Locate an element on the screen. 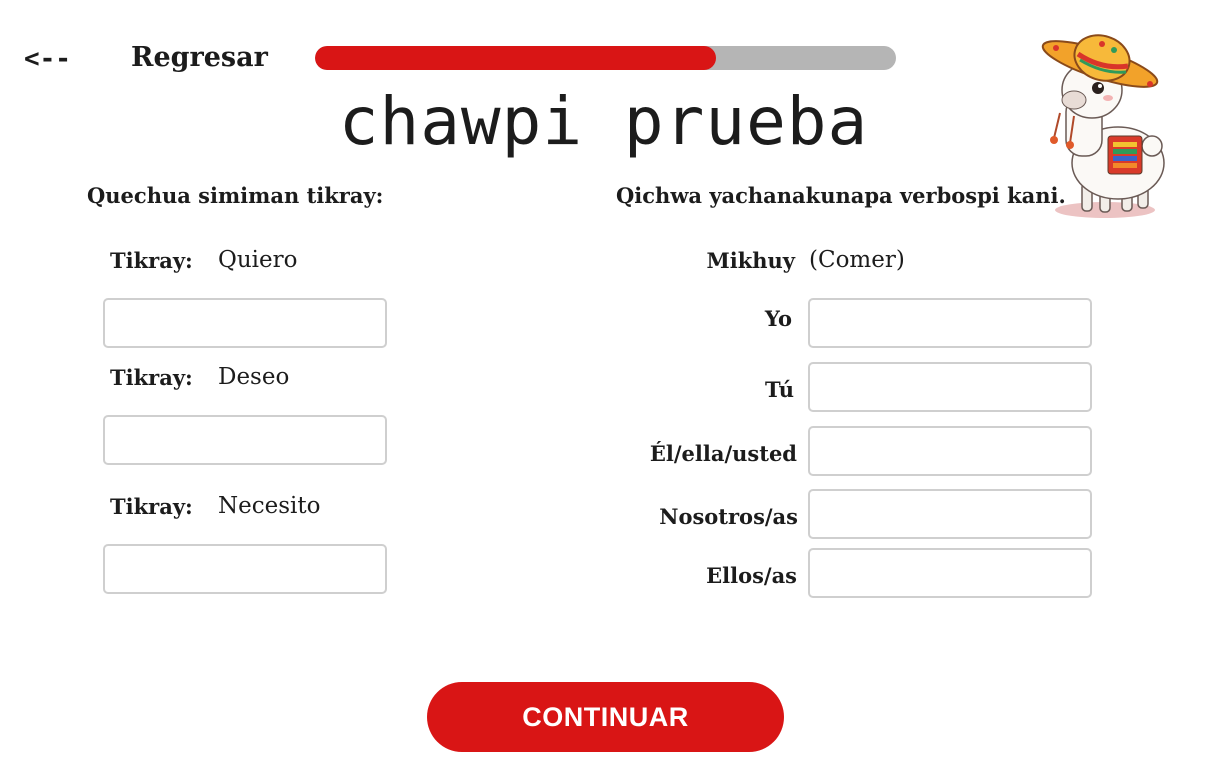 This screenshot has width=1207, height=780. right-section-heading: Qichwa yachanakunapa verbospi kani. is located at coordinates (841, 195).